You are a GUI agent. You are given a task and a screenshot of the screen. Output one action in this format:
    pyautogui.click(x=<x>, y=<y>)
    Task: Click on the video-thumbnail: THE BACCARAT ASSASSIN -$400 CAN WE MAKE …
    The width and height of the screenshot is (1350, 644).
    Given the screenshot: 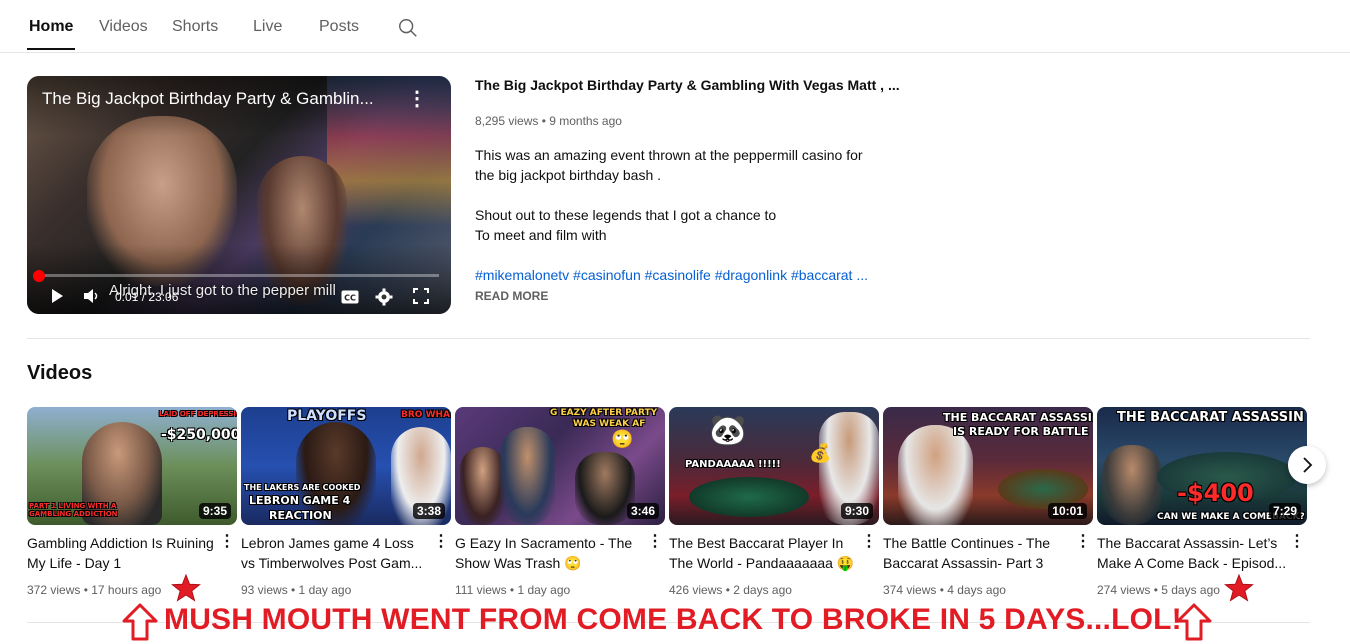 What is the action you would take?
    pyautogui.click(x=1202, y=466)
    